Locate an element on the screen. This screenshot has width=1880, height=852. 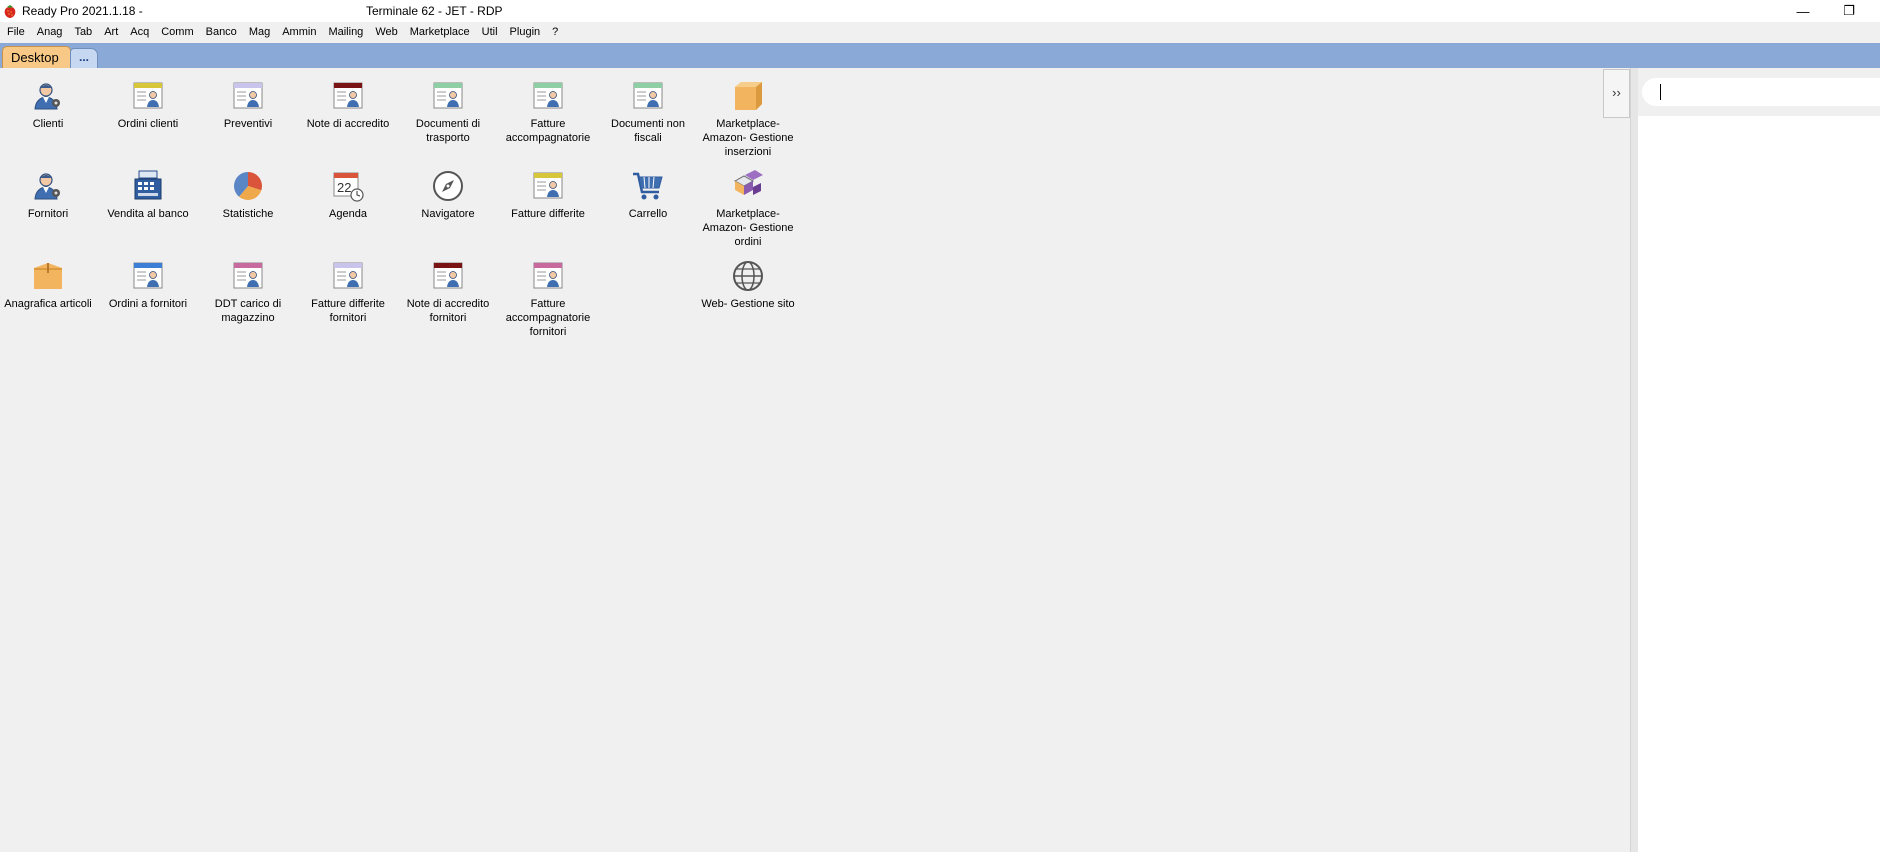
calendar-icon: 22 is located at coordinates (348, 187).